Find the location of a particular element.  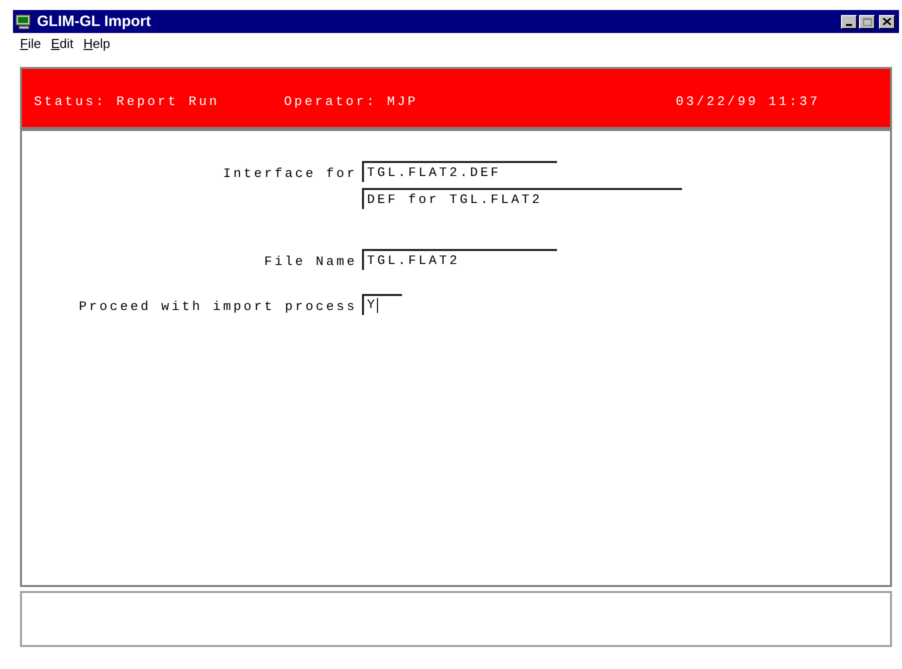

input-field: DEF for TGL.FLAT2 is located at coordinates (522, 198).